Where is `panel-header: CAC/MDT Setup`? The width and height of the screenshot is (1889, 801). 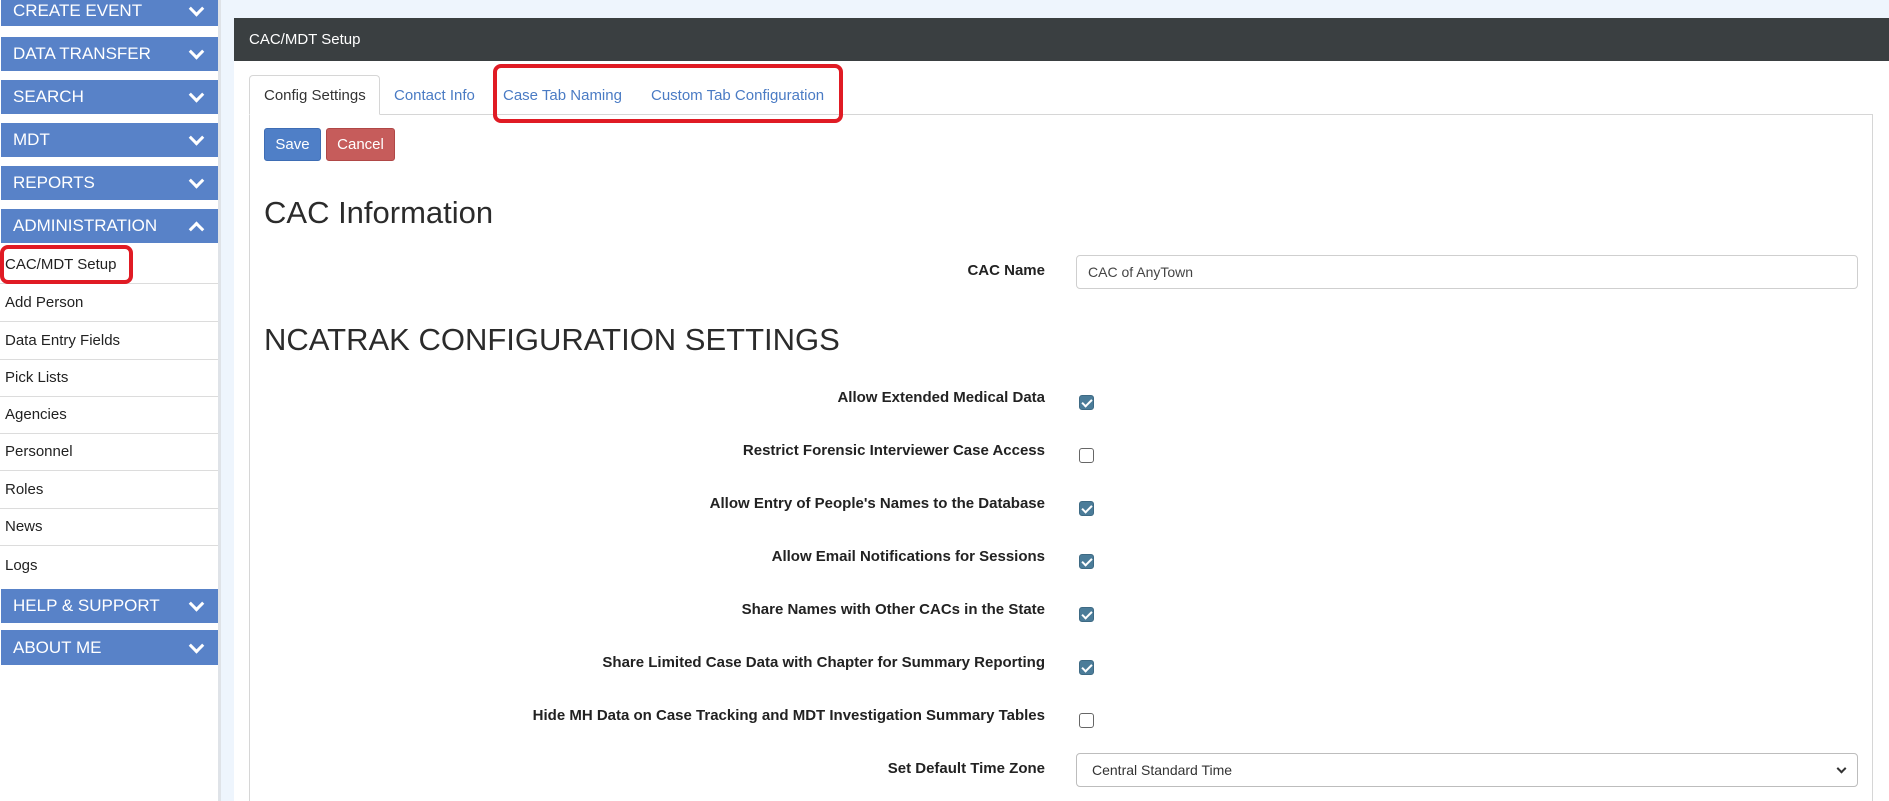 panel-header: CAC/MDT Setup is located at coordinates (1061, 39).